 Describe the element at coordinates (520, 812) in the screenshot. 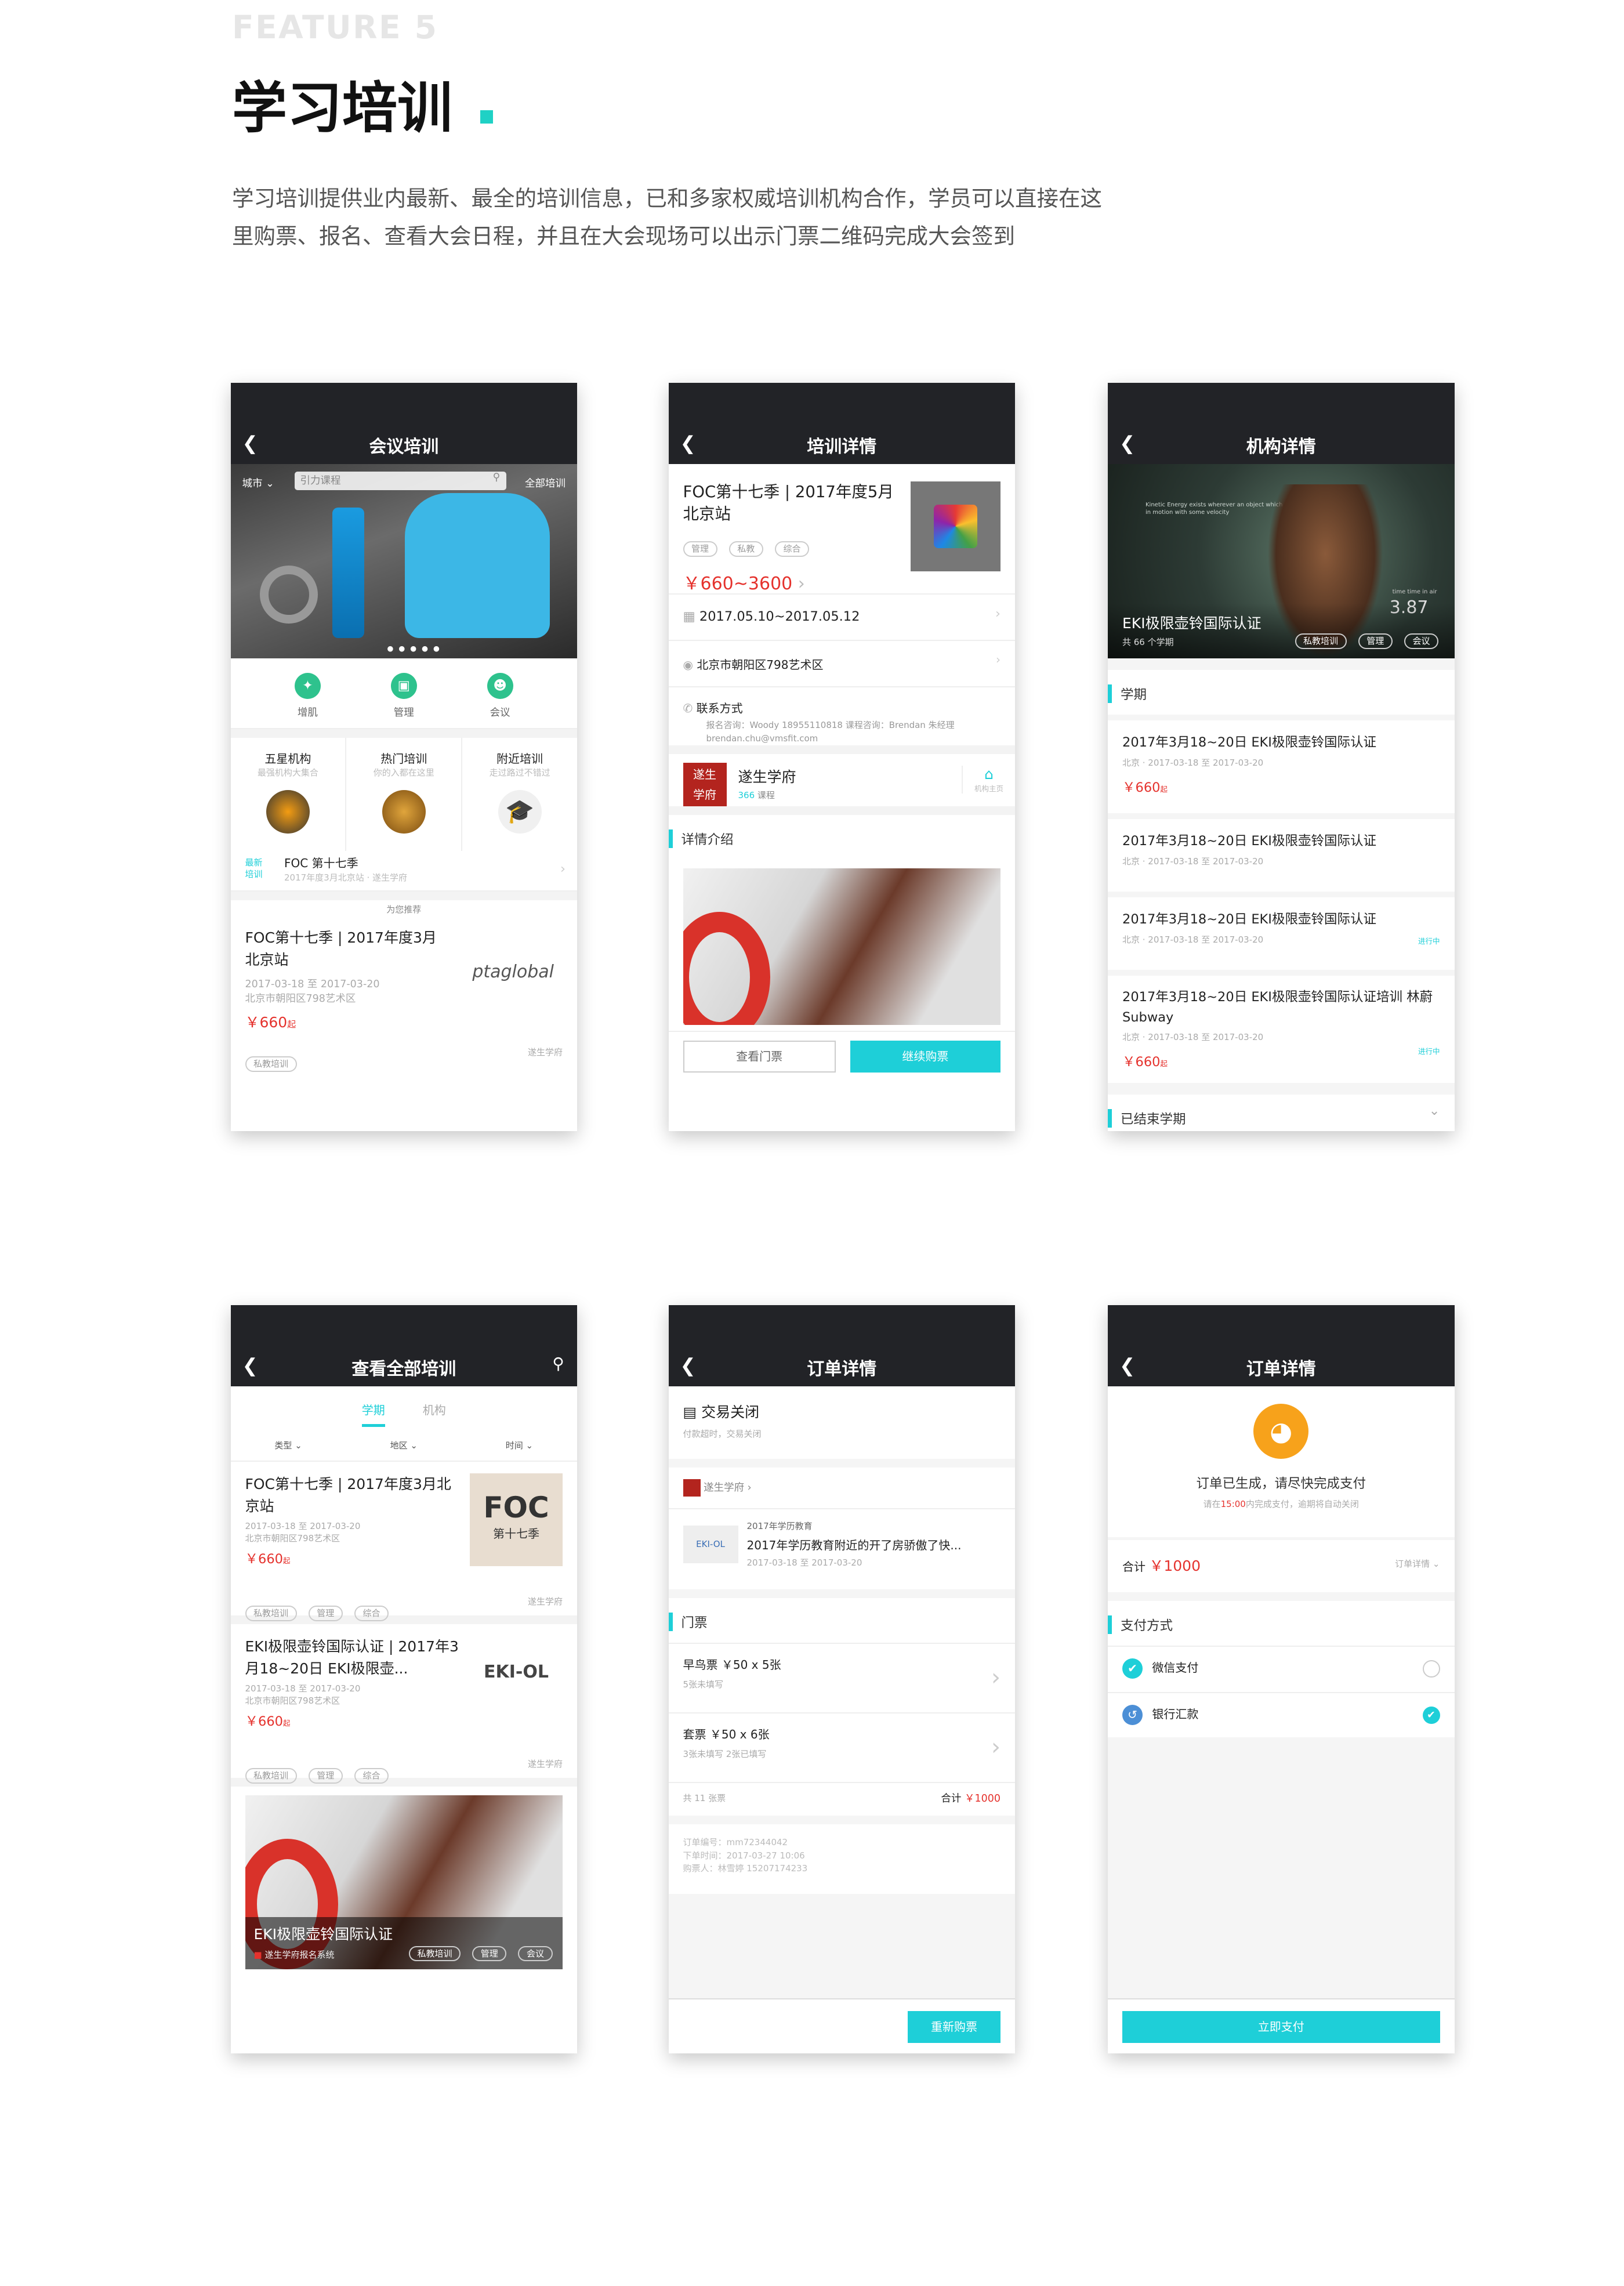

I see `graduation-cap-icon: 🎓` at that location.